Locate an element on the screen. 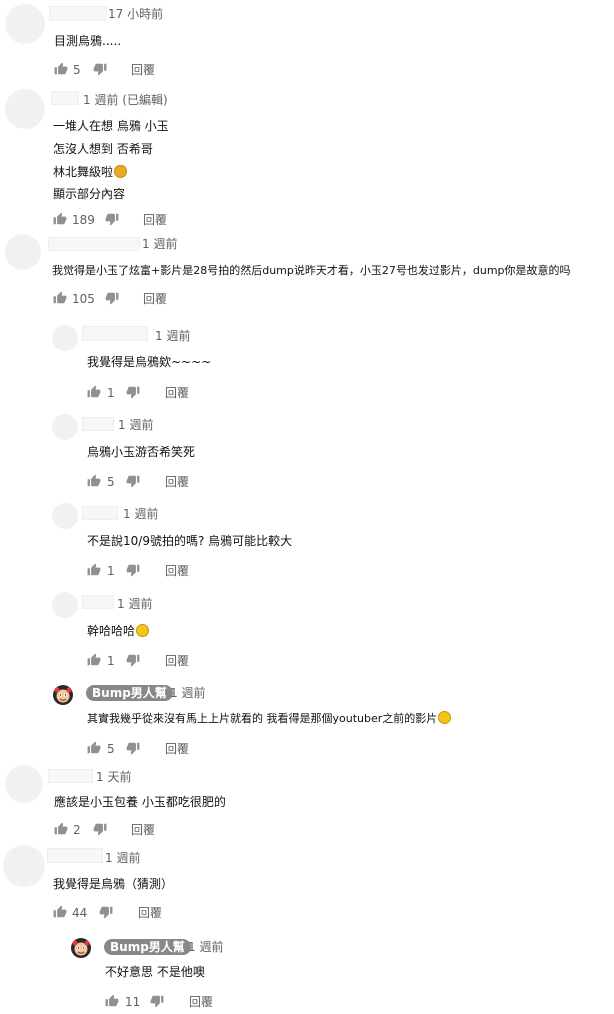  comment-text: 我覺得是烏鴉（猜測） is located at coordinates (113, 884).